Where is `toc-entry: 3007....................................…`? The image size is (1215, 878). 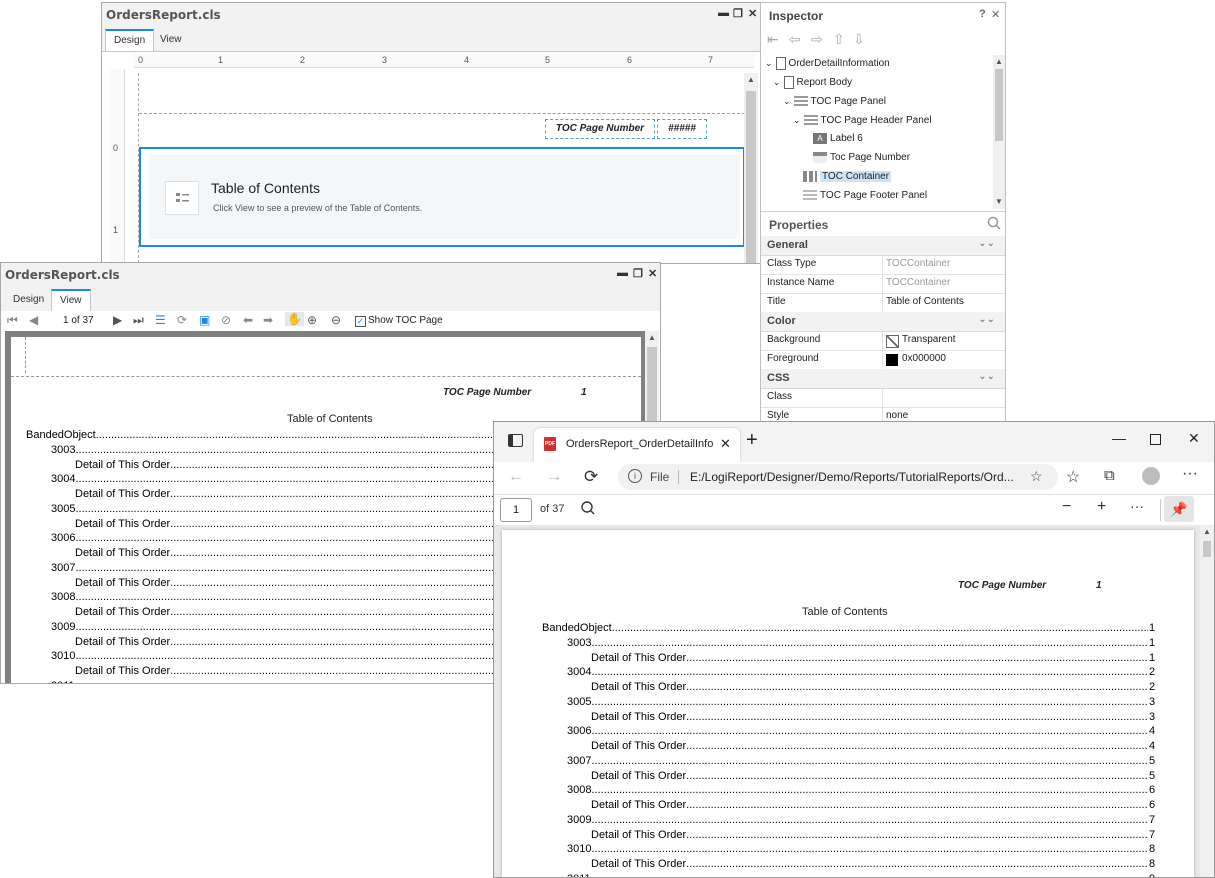
toc-entry: 3007....................................… is located at coordinates (857, 761).